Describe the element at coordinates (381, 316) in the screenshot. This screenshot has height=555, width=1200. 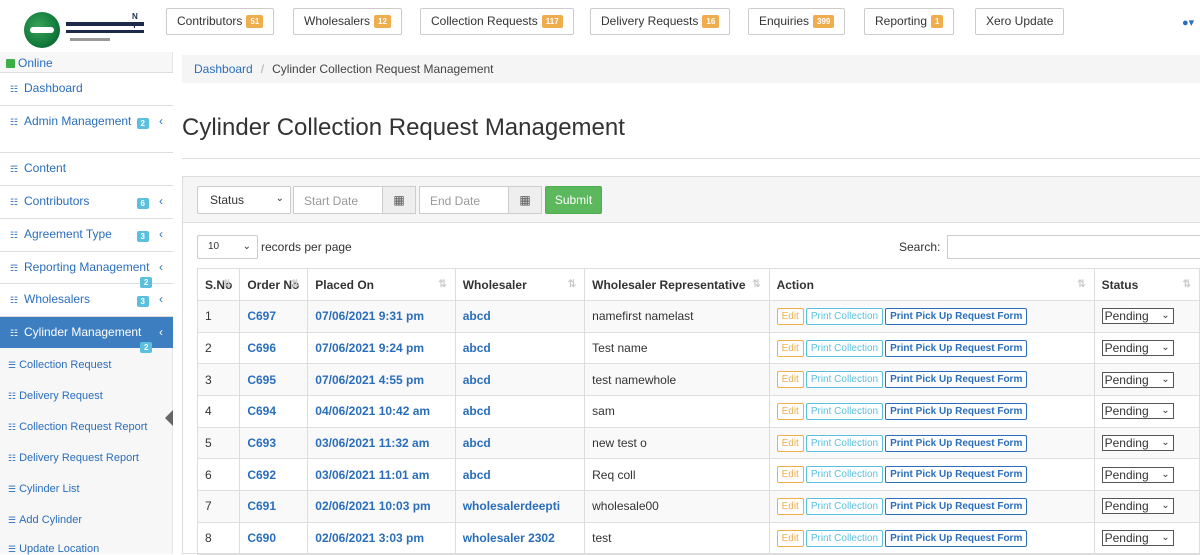
I see `cell-placed-on-link: 07/06/2021 9:31 pm` at that location.